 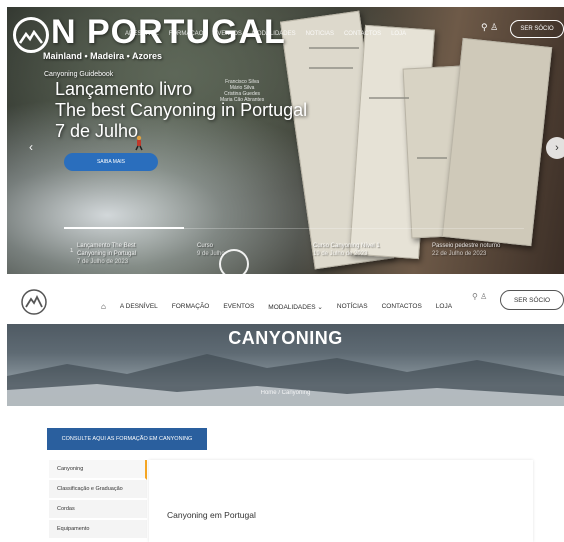 I want to click on slide-logo, so click(x=234, y=261).